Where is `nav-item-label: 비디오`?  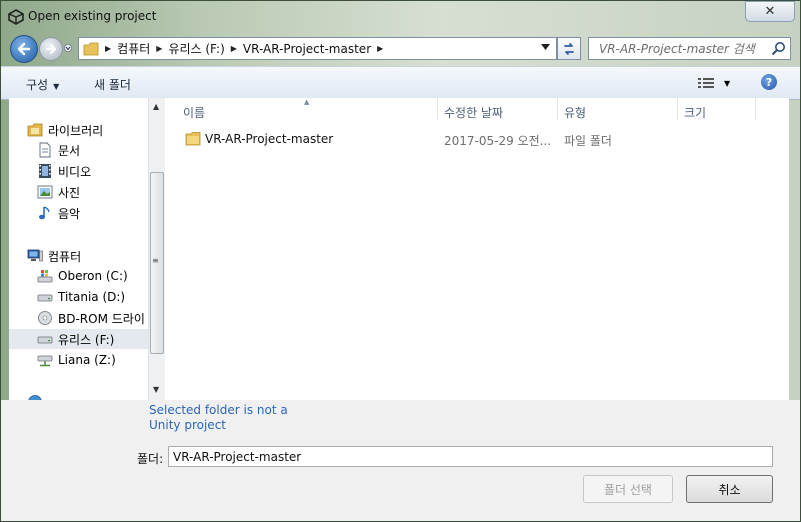 nav-item-label: 비디오 is located at coordinates (75, 171).